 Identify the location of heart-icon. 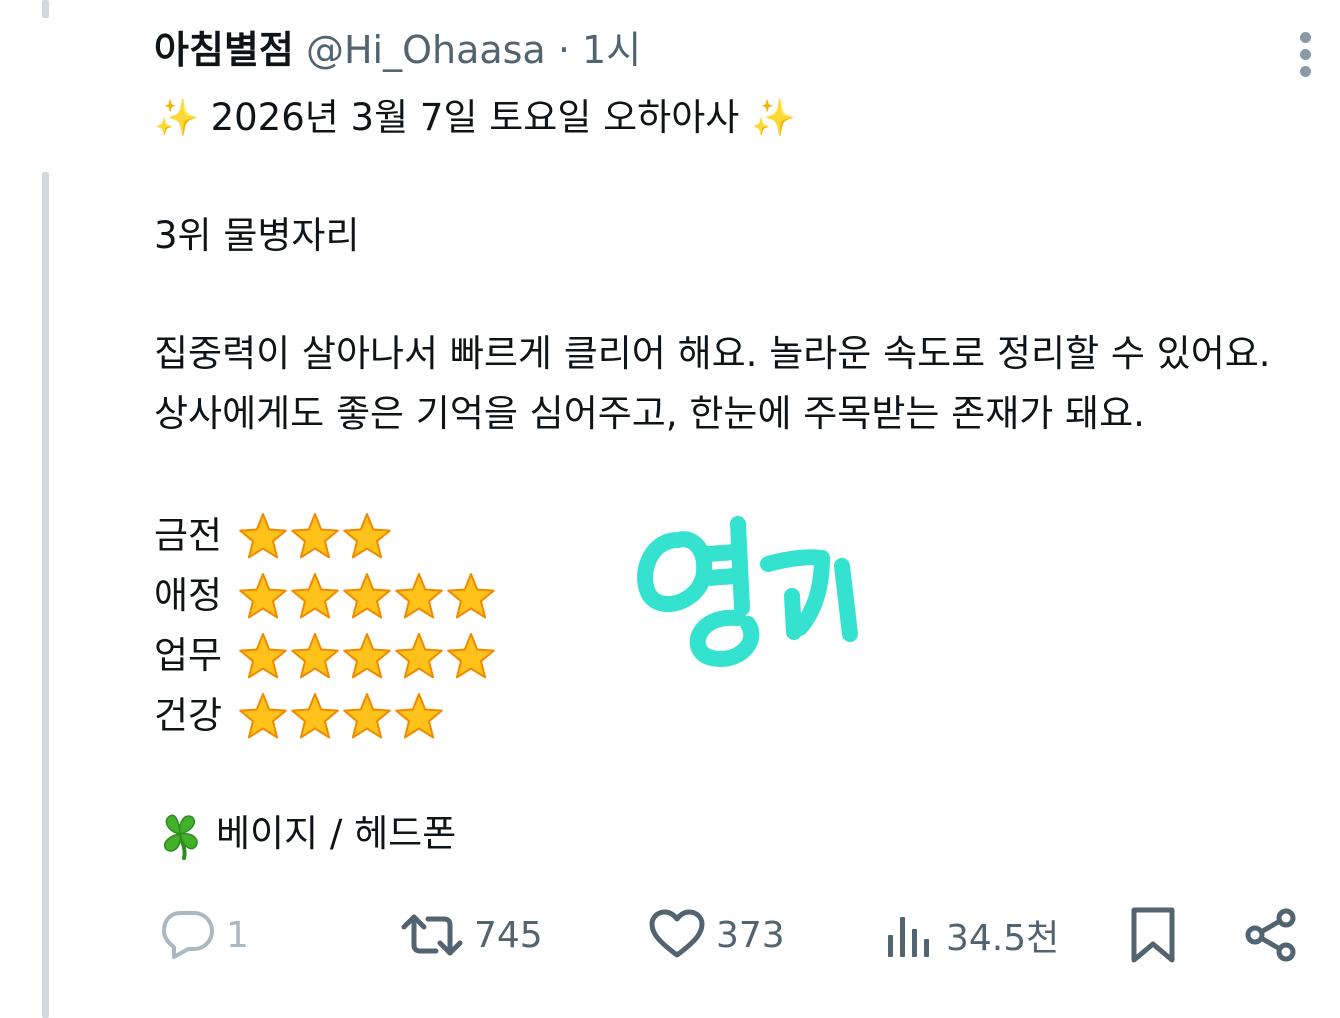
(677, 933).